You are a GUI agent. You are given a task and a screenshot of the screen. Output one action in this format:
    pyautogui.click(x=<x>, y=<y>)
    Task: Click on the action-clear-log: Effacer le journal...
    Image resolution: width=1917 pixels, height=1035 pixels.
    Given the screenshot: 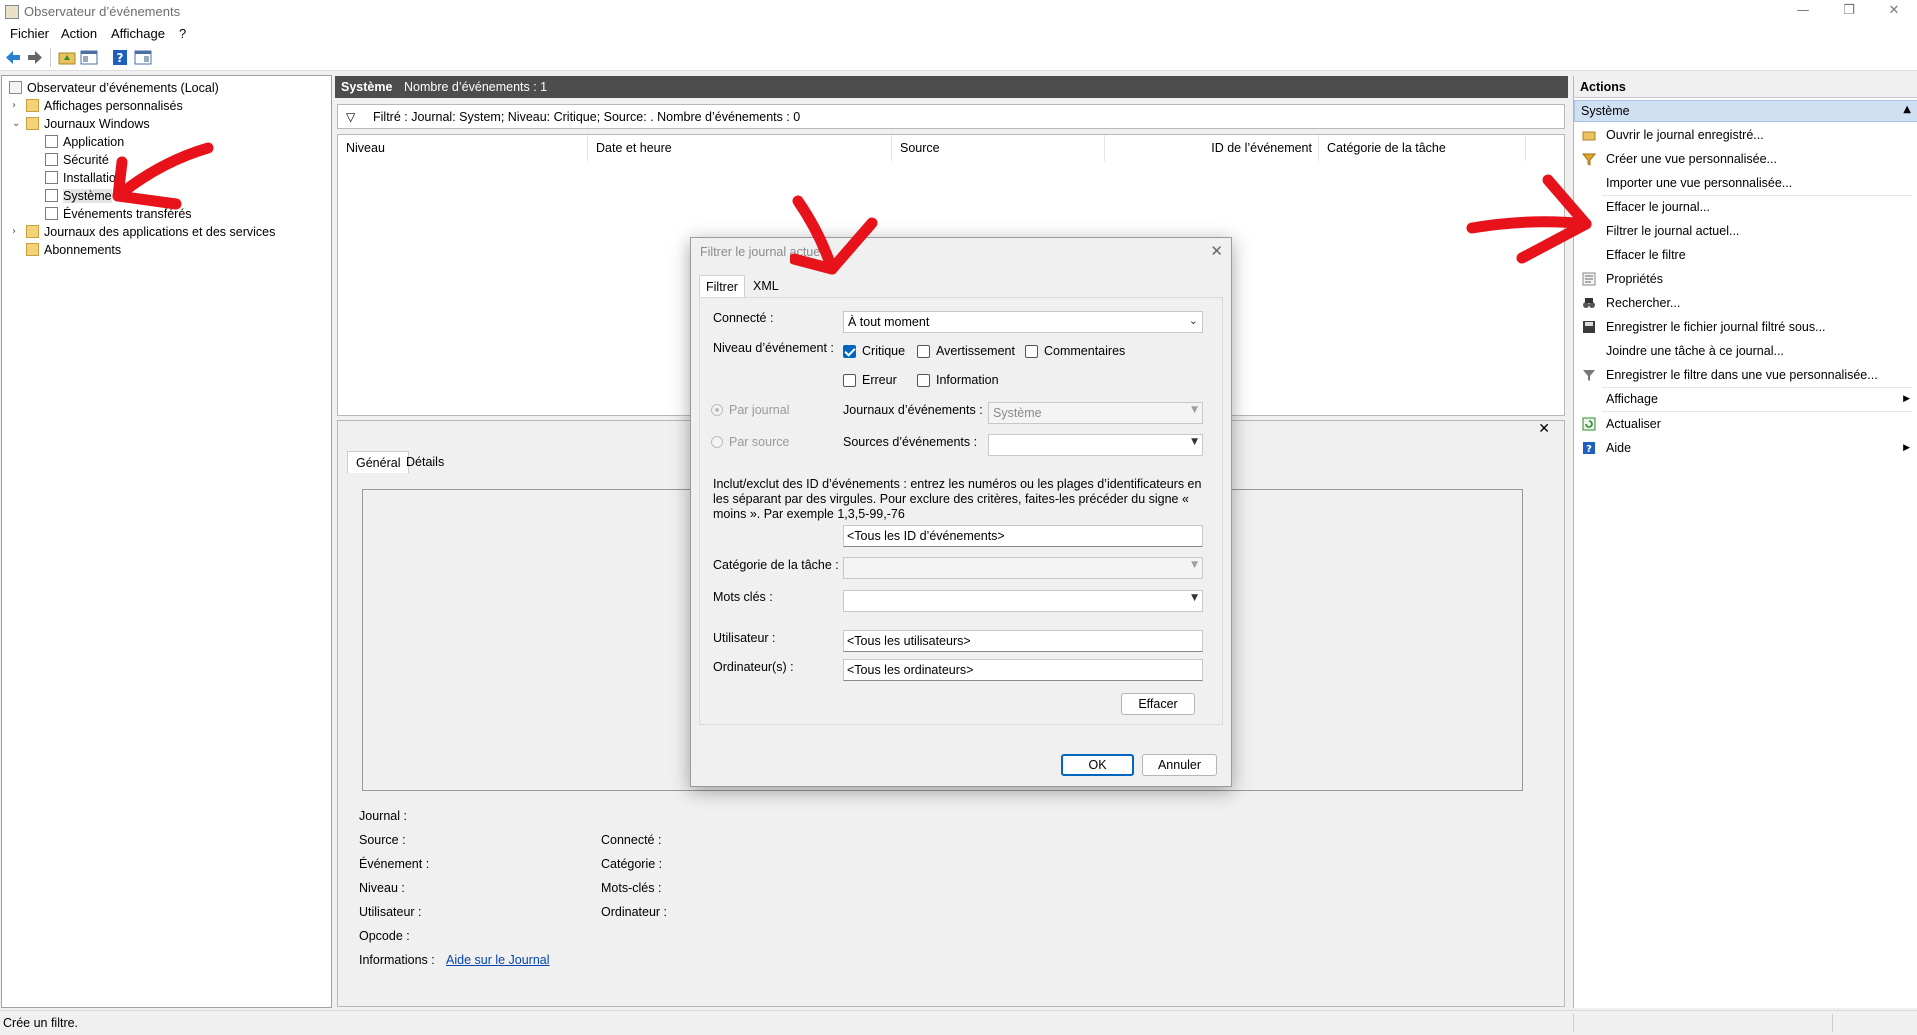 What is the action you would take?
    pyautogui.click(x=1745, y=207)
    